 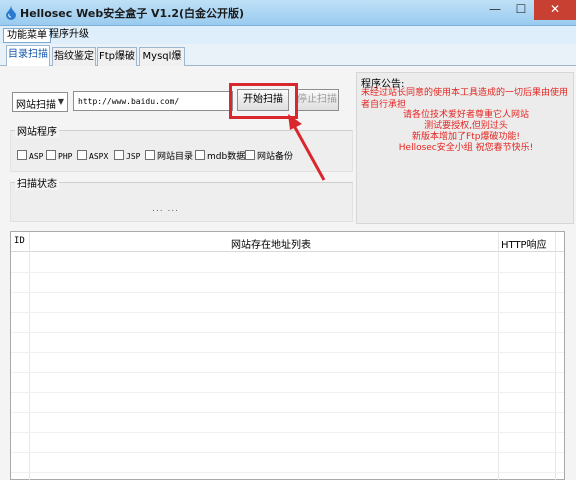 What do you see at coordinates (37, 130) in the screenshot?
I see `site-program-title: 网站程序` at bounding box center [37, 130].